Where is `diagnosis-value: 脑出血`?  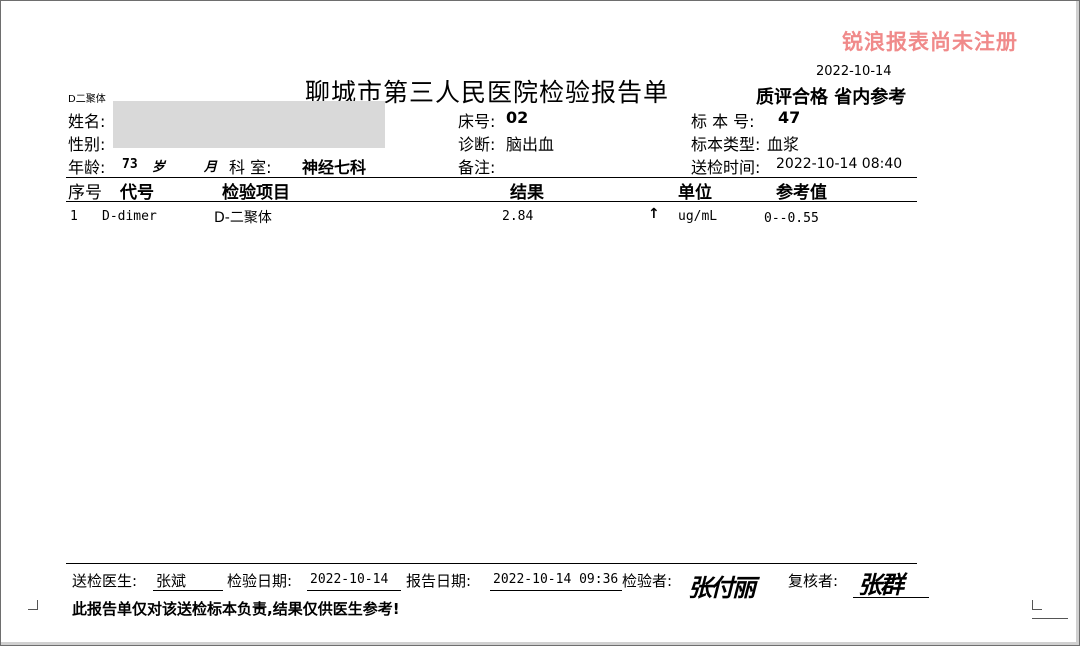 diagnosis-value: 脑出血 is located at coordinates (530, 144).